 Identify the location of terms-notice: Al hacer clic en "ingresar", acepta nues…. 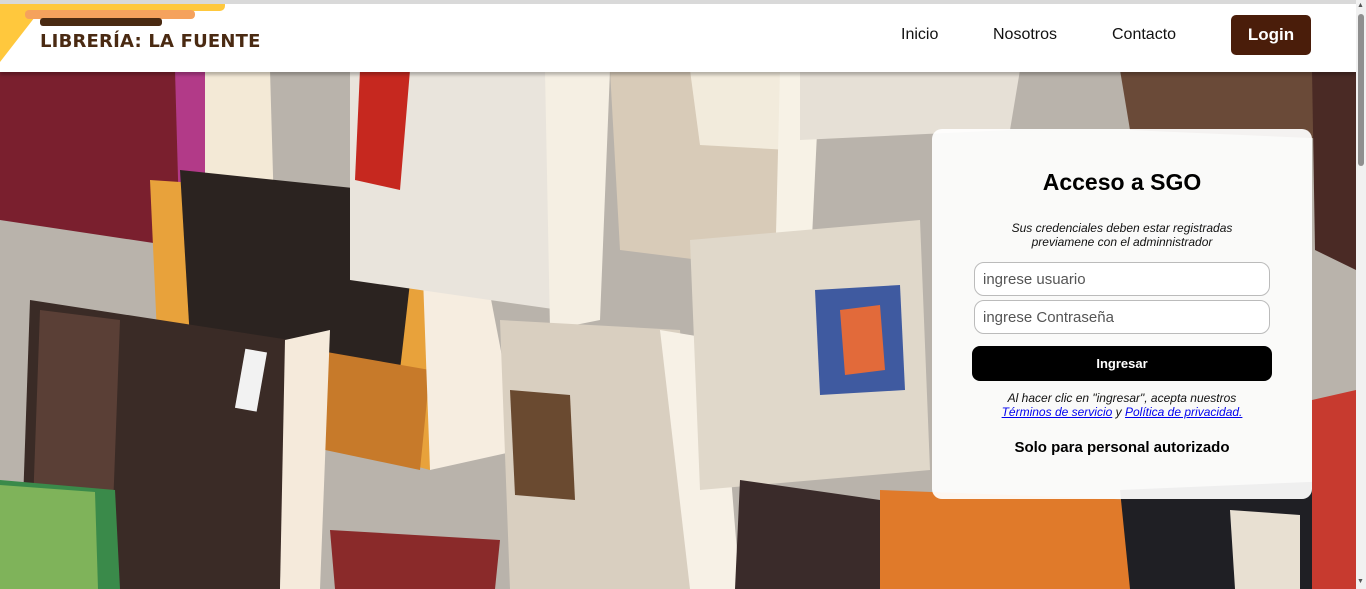
(1122, 405).